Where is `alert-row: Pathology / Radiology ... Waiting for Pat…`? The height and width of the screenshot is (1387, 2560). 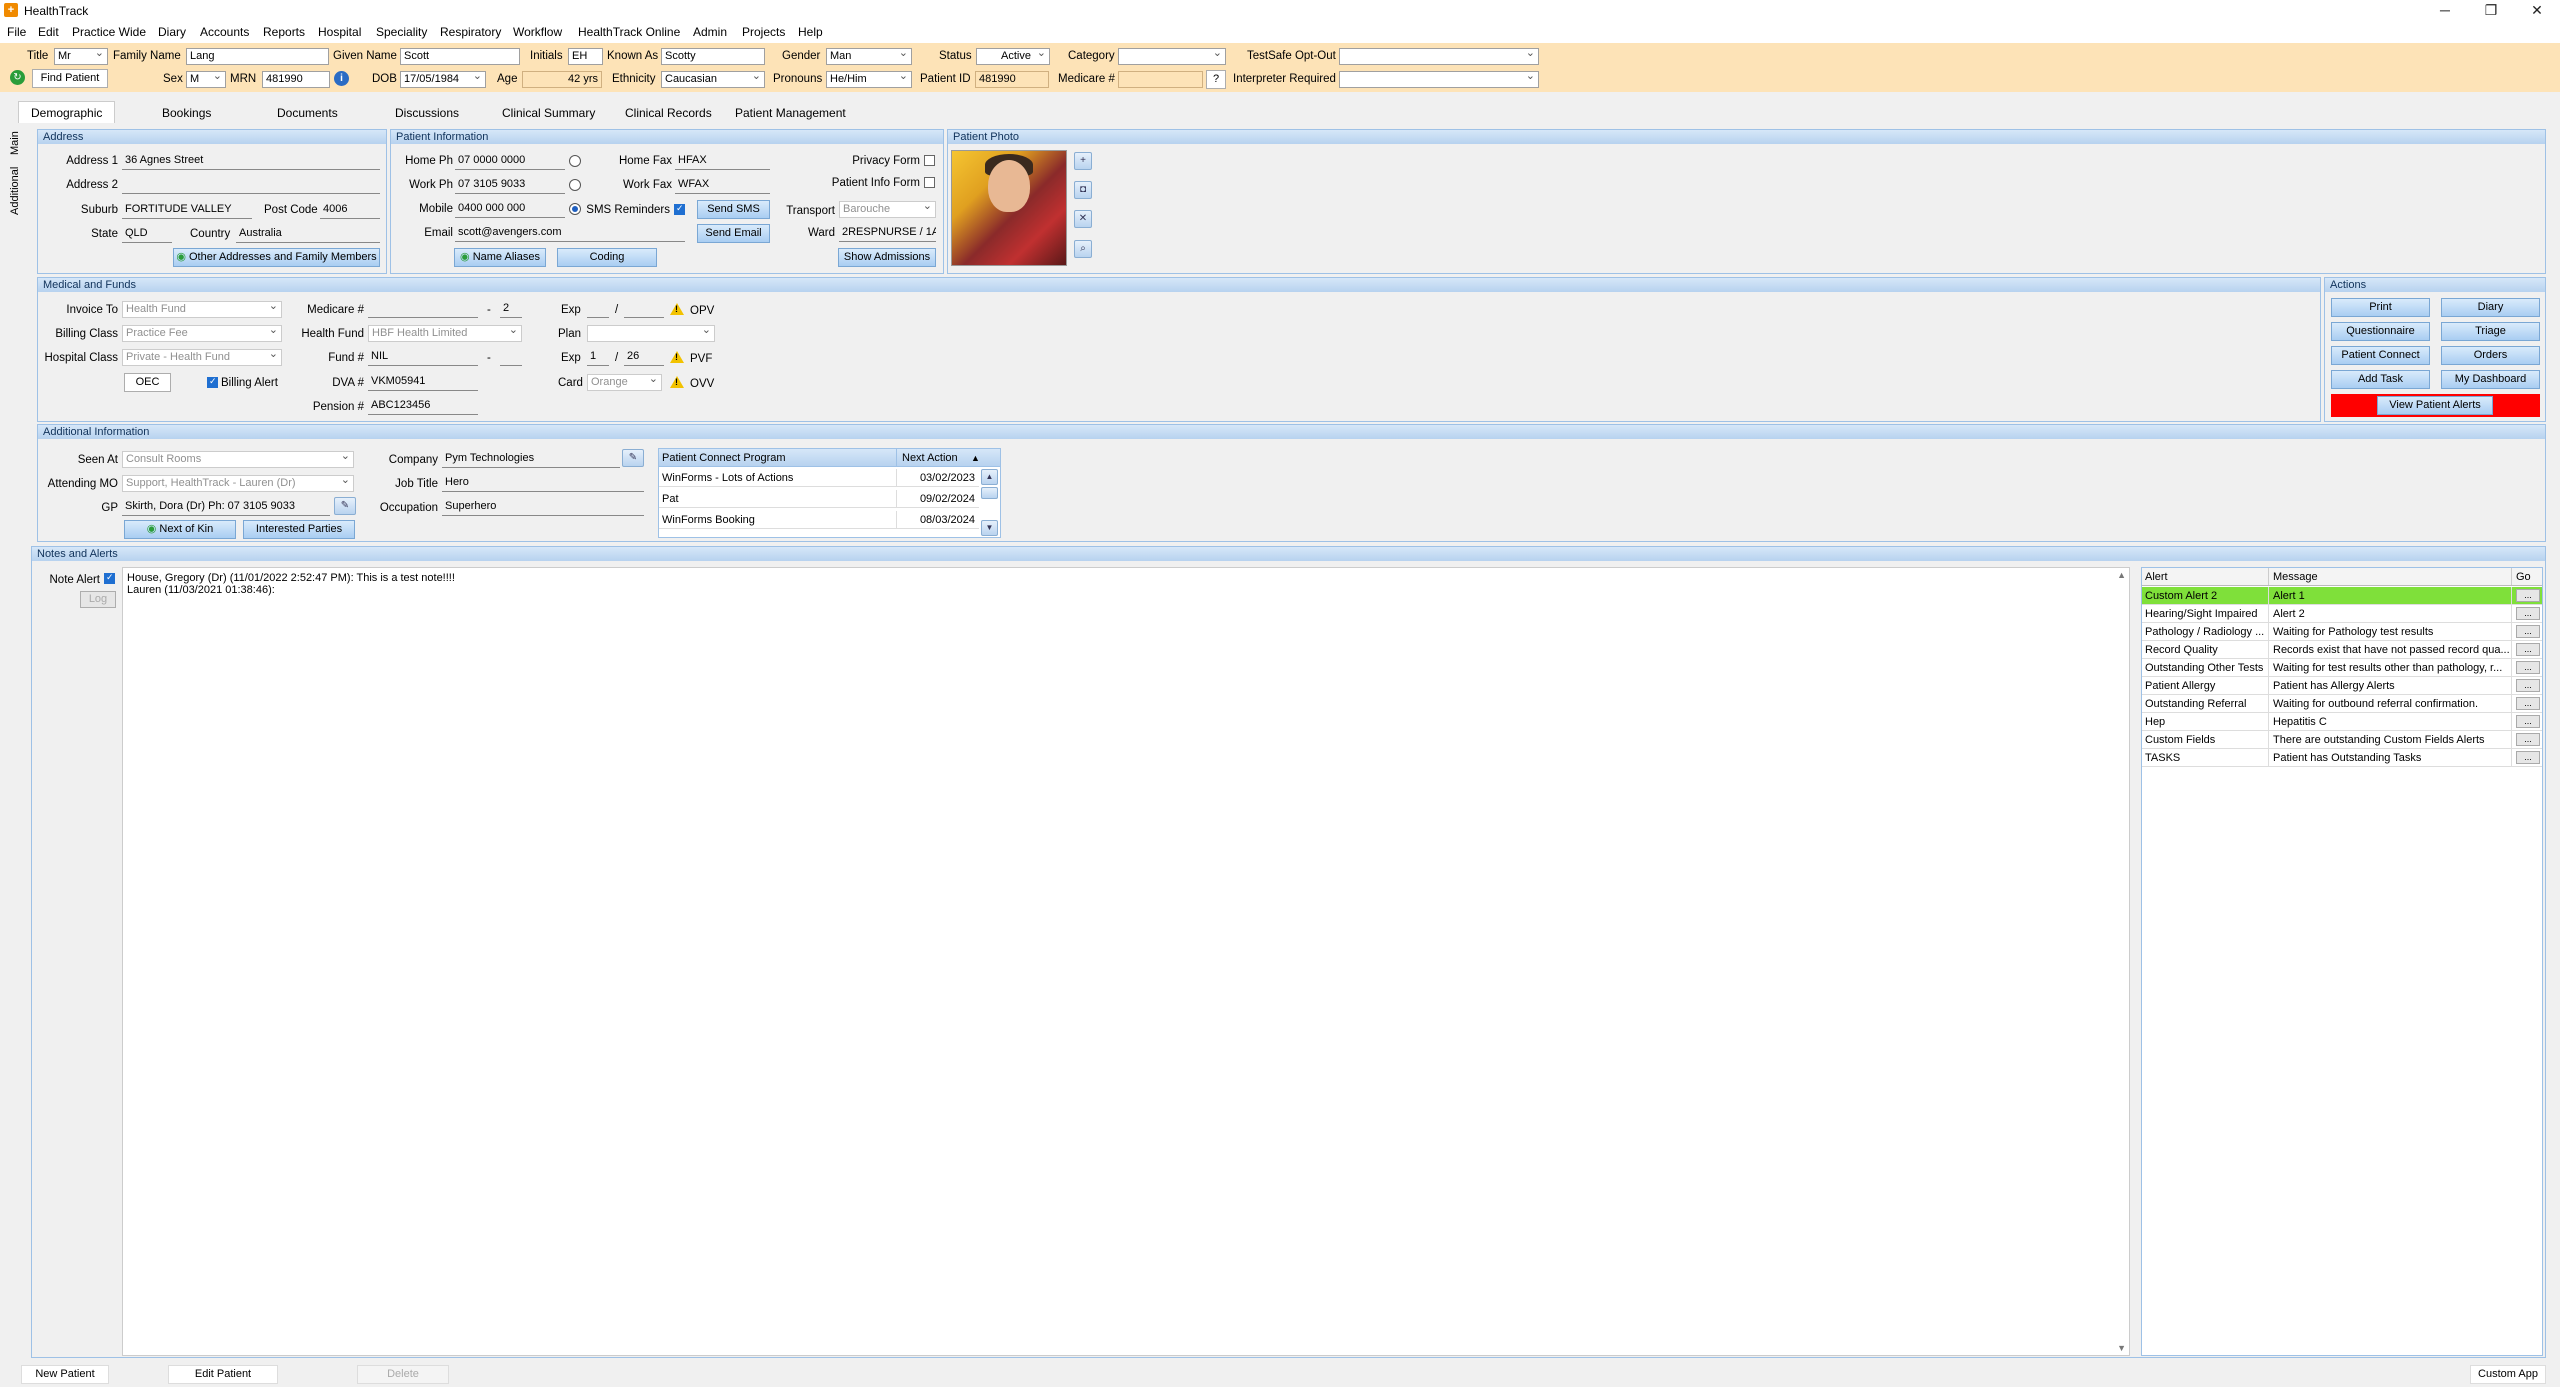
alert-row: Pathology / Radiology ... Waiting for Pat… is located at coordinates (2342, 632).